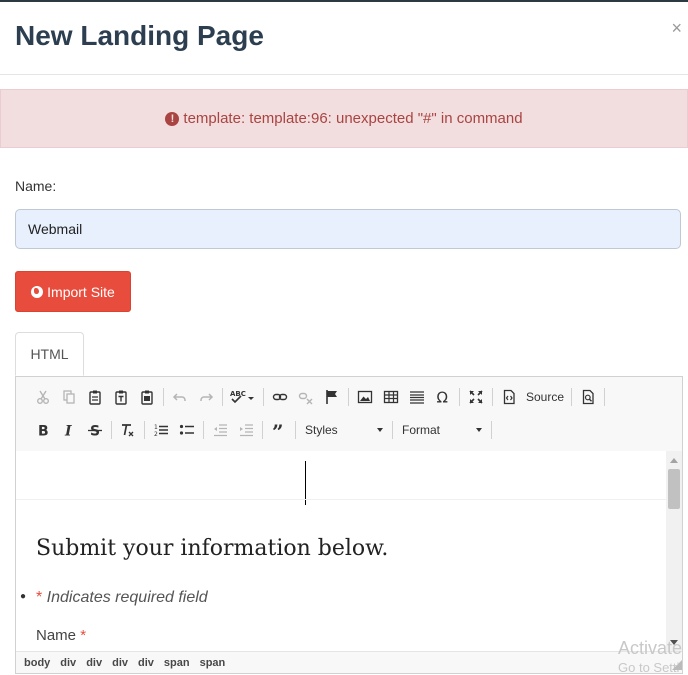  What do you see at coordinates (121, 397) in the screenshot?
I see `paste-text-icon` at bounding box center [121, 397].